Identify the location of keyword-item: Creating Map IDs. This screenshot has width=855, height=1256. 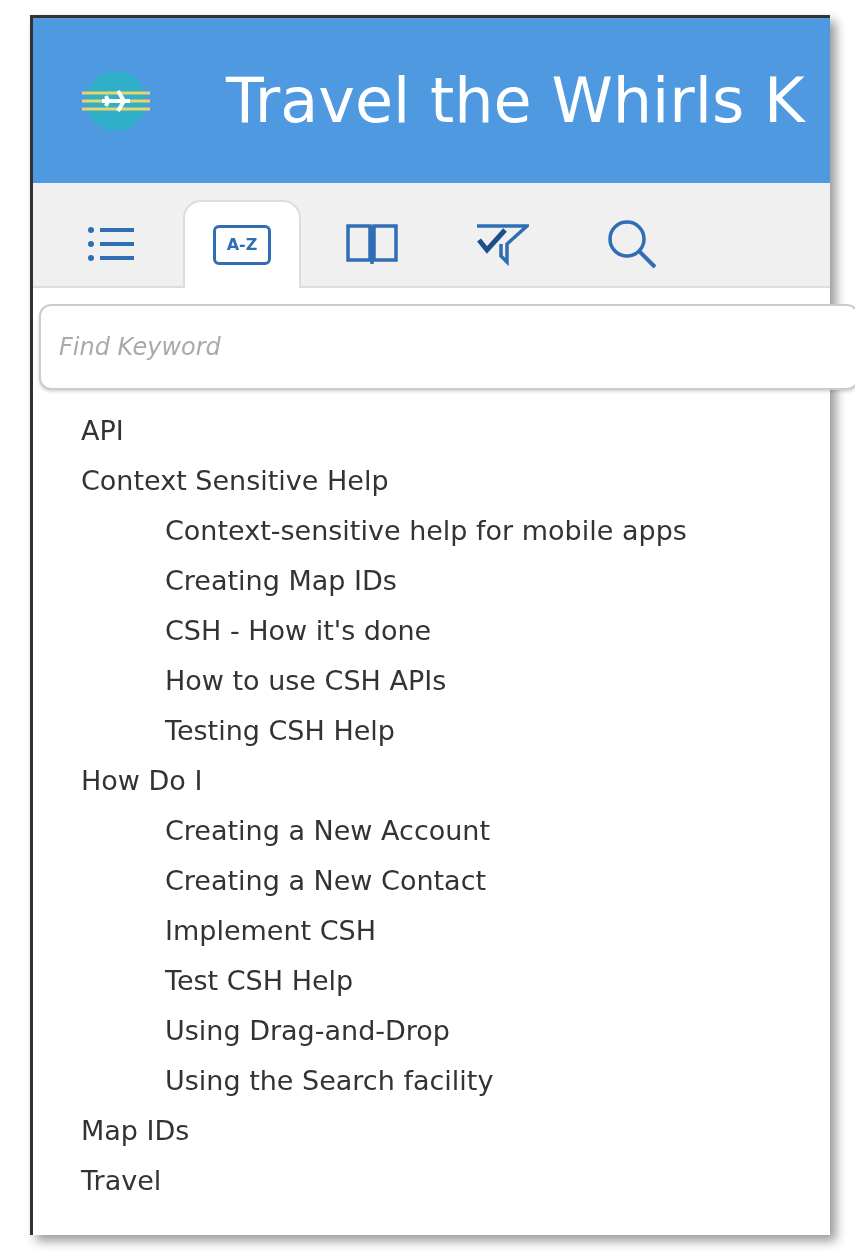
(431, 581).